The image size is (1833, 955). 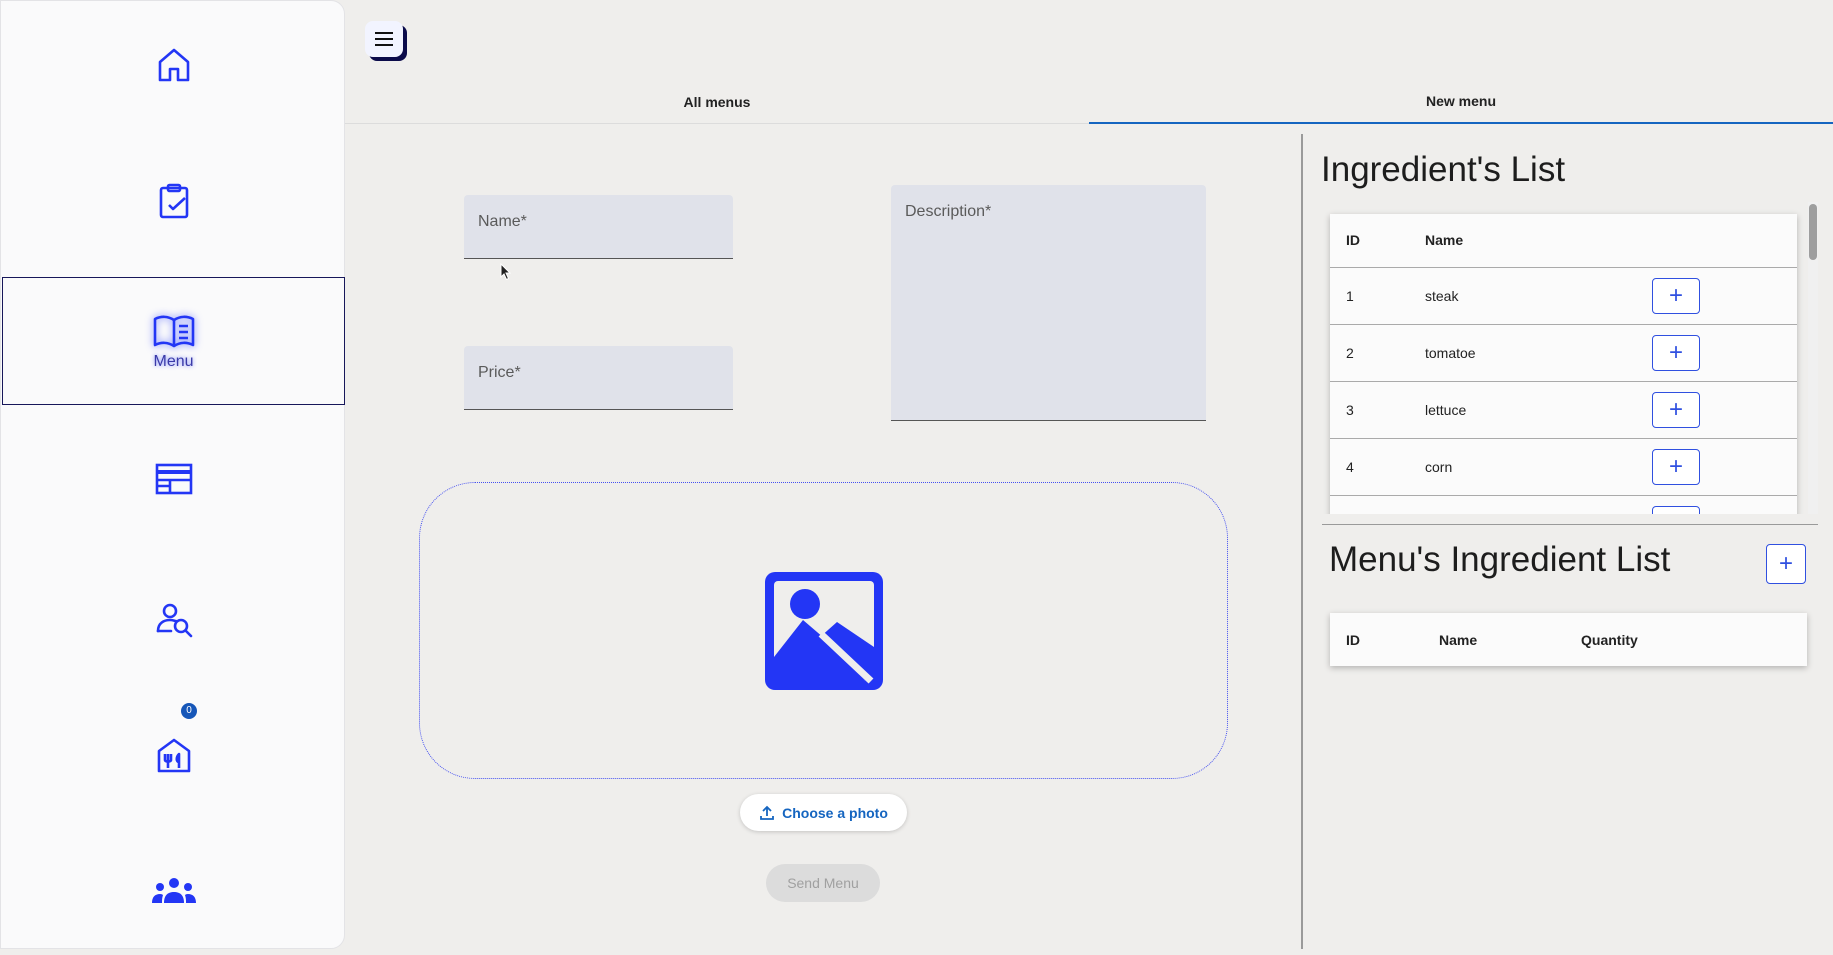 What do you see at coordinates (173, 361) in the screenshot?
I see `sidebar-item-label: Menu` at bounding box center [173, 361].